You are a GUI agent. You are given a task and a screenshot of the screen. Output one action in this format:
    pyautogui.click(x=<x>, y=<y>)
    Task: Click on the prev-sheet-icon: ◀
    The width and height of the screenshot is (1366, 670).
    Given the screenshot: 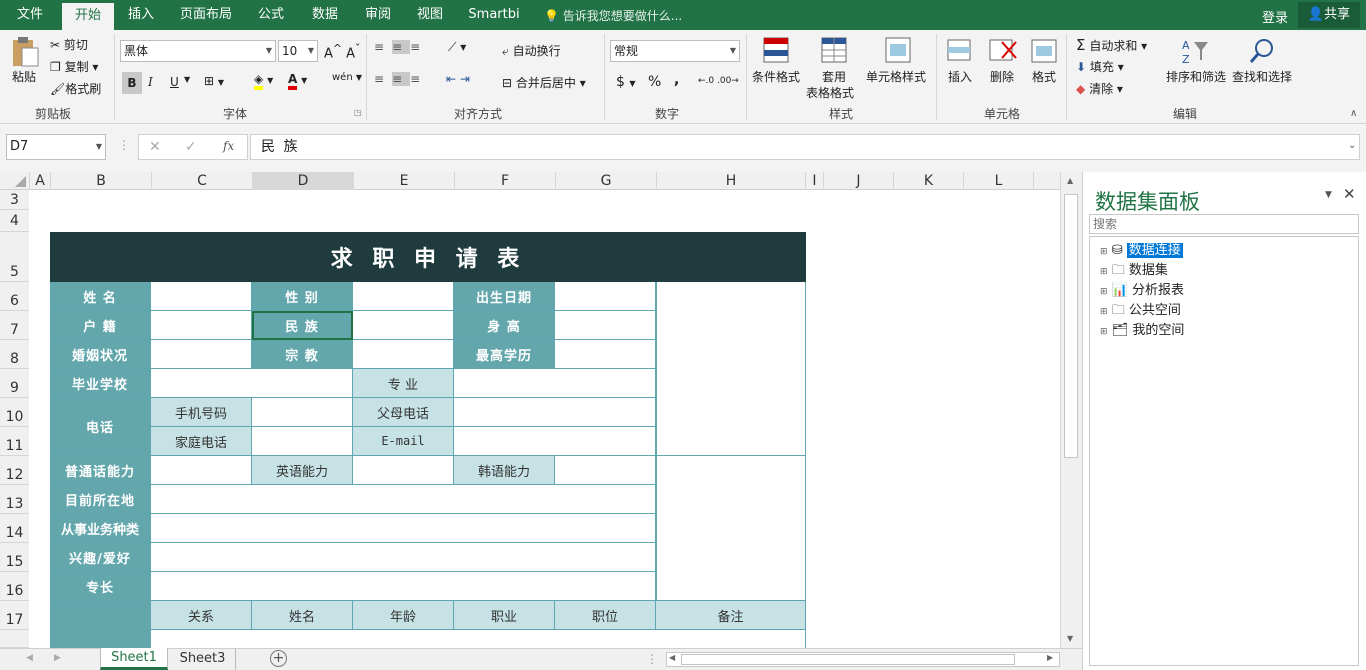 What is the action you would take?
    pyautogui.click(x=29, y=658)
    